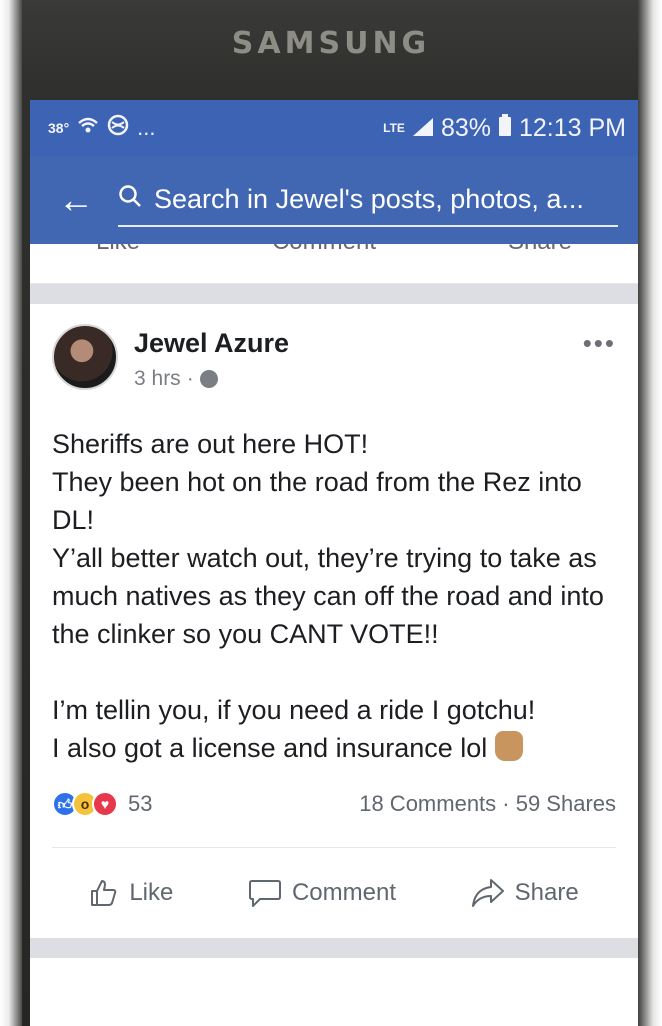 This screenshot has width=662, height=1026. I want to click on bezel-edge-right, so click(650, 513).